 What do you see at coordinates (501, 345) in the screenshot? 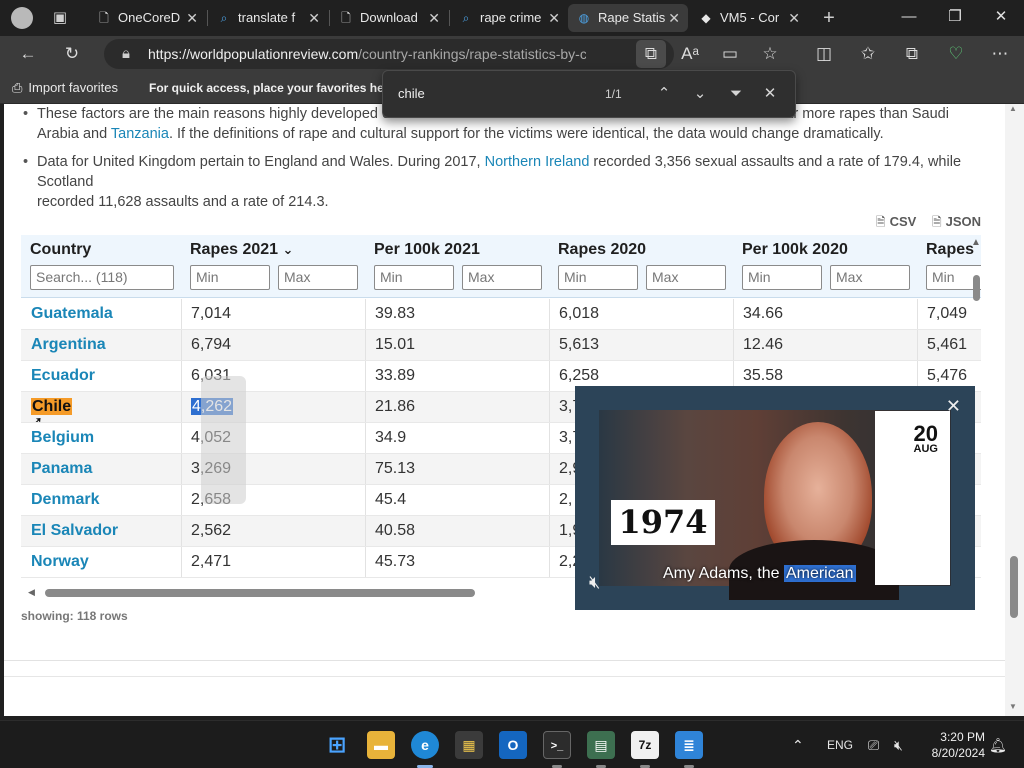
I see `table-row: Argentina 6,794 15.01 5,613 12.46 5,461` at bounding box center [501, 345].